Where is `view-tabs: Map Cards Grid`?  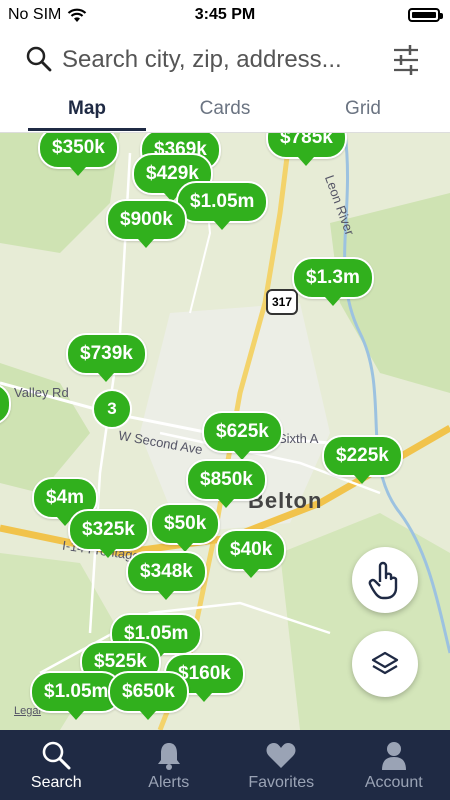 view-tabs: Map Cards Grid is located at coordinates (225, 112).